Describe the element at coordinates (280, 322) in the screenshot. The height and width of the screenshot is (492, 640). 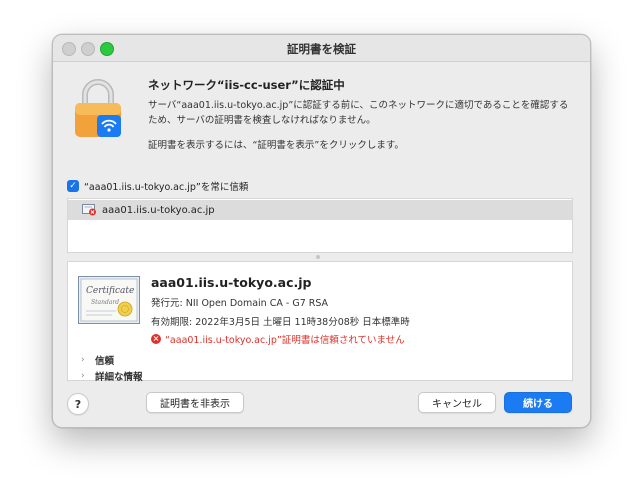
I see `certificate-expiry: 有効期限: 2022年3月5日 土曜日 11時38分08秒 日本標準時` at that location.